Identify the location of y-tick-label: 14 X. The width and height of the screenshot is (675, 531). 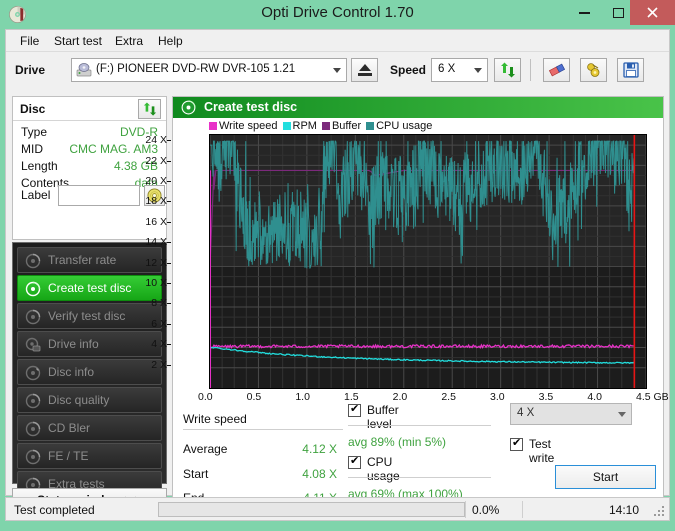
(156, 242).